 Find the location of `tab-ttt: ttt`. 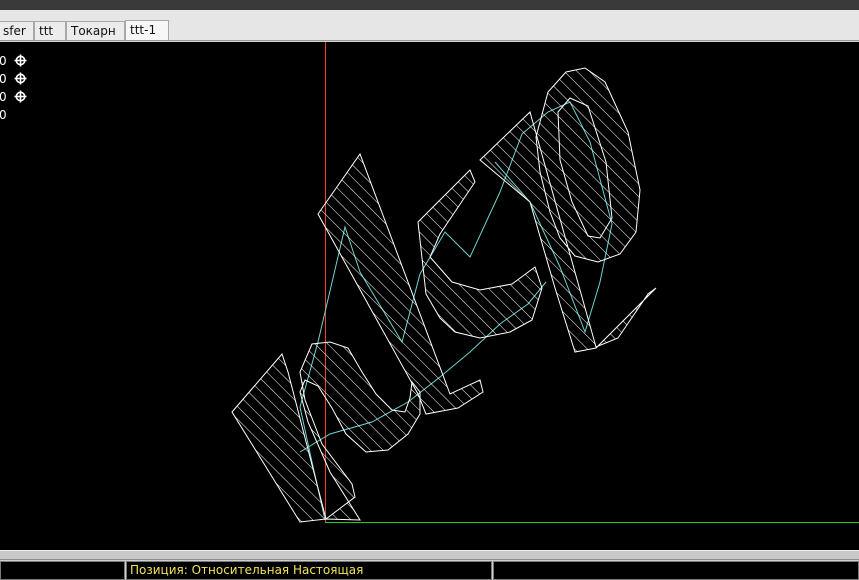

tab-ttt: ttt is located at coordinates (50, 30).